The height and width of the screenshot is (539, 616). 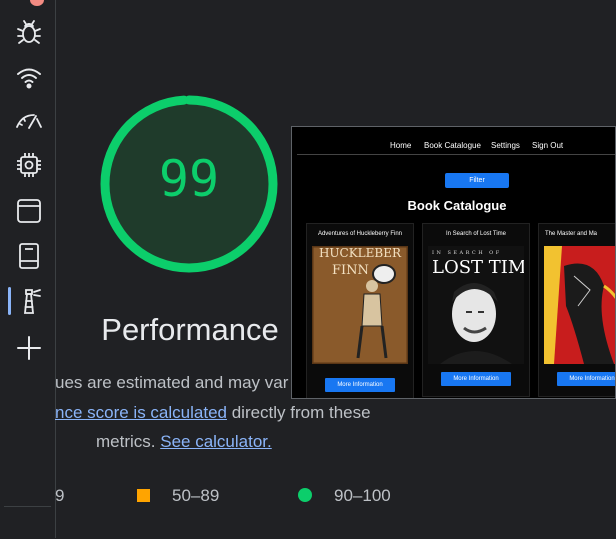 I want to click on legend-fail-label: 9, so click(x=60, y=495).